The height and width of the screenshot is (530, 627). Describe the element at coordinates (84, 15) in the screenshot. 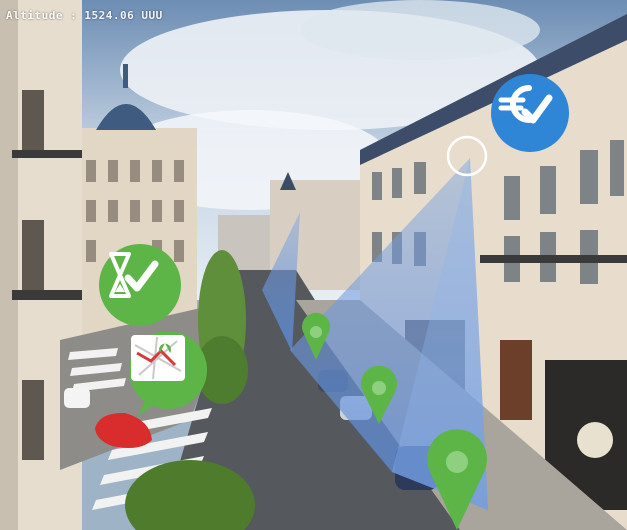

I see `altitude-readout: Altitude : 1524.06 UUU` at that location.